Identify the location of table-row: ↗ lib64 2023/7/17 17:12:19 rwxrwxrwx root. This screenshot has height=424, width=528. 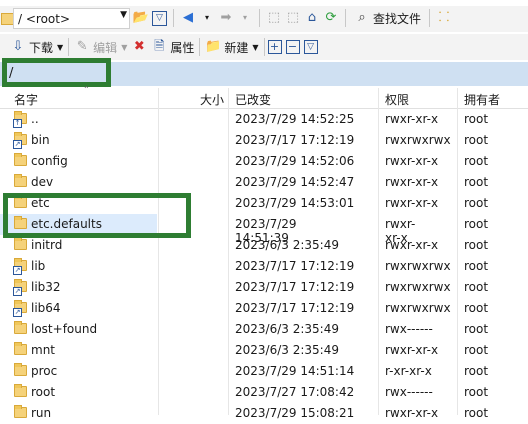
(264, 308).